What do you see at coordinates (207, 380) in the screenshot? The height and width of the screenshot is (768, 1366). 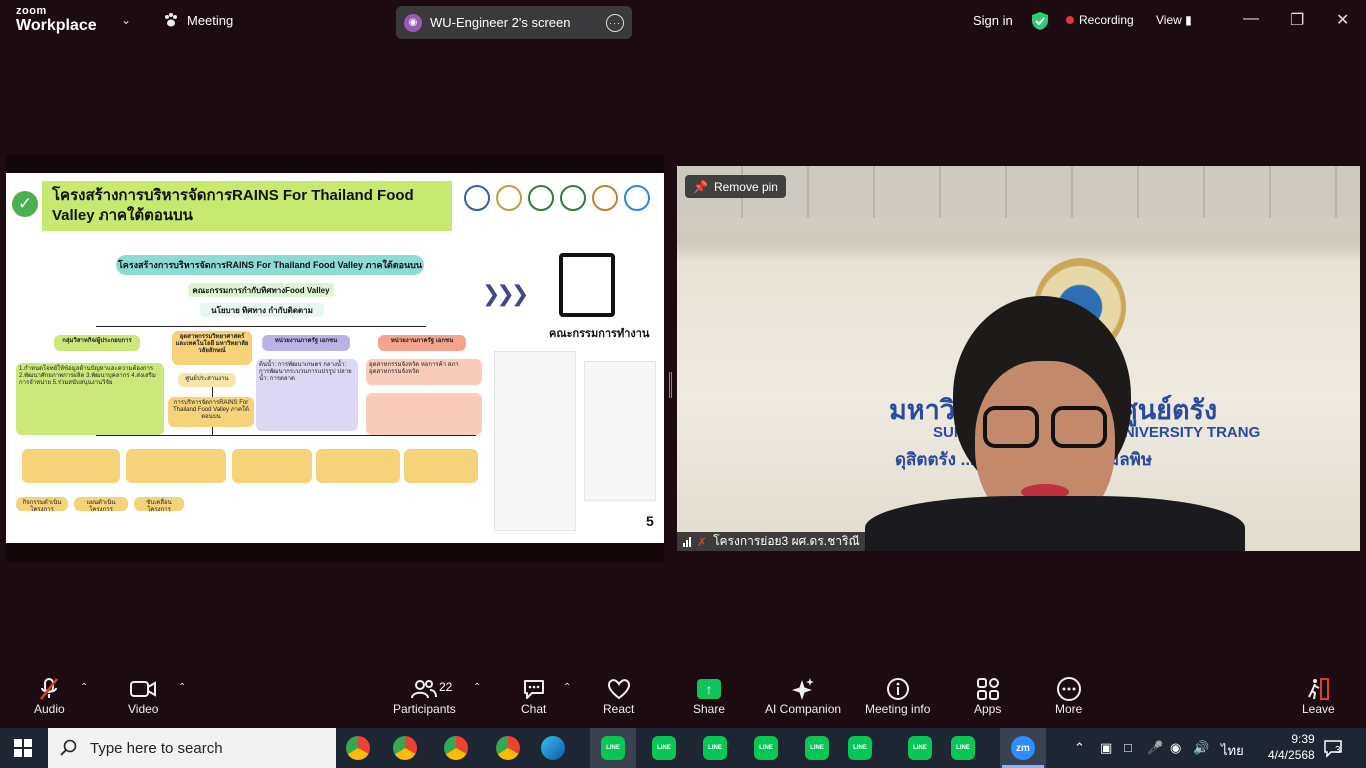 I see `org-column-body: ศูนย์ประสานงาน` at bounding box center [207, 380].